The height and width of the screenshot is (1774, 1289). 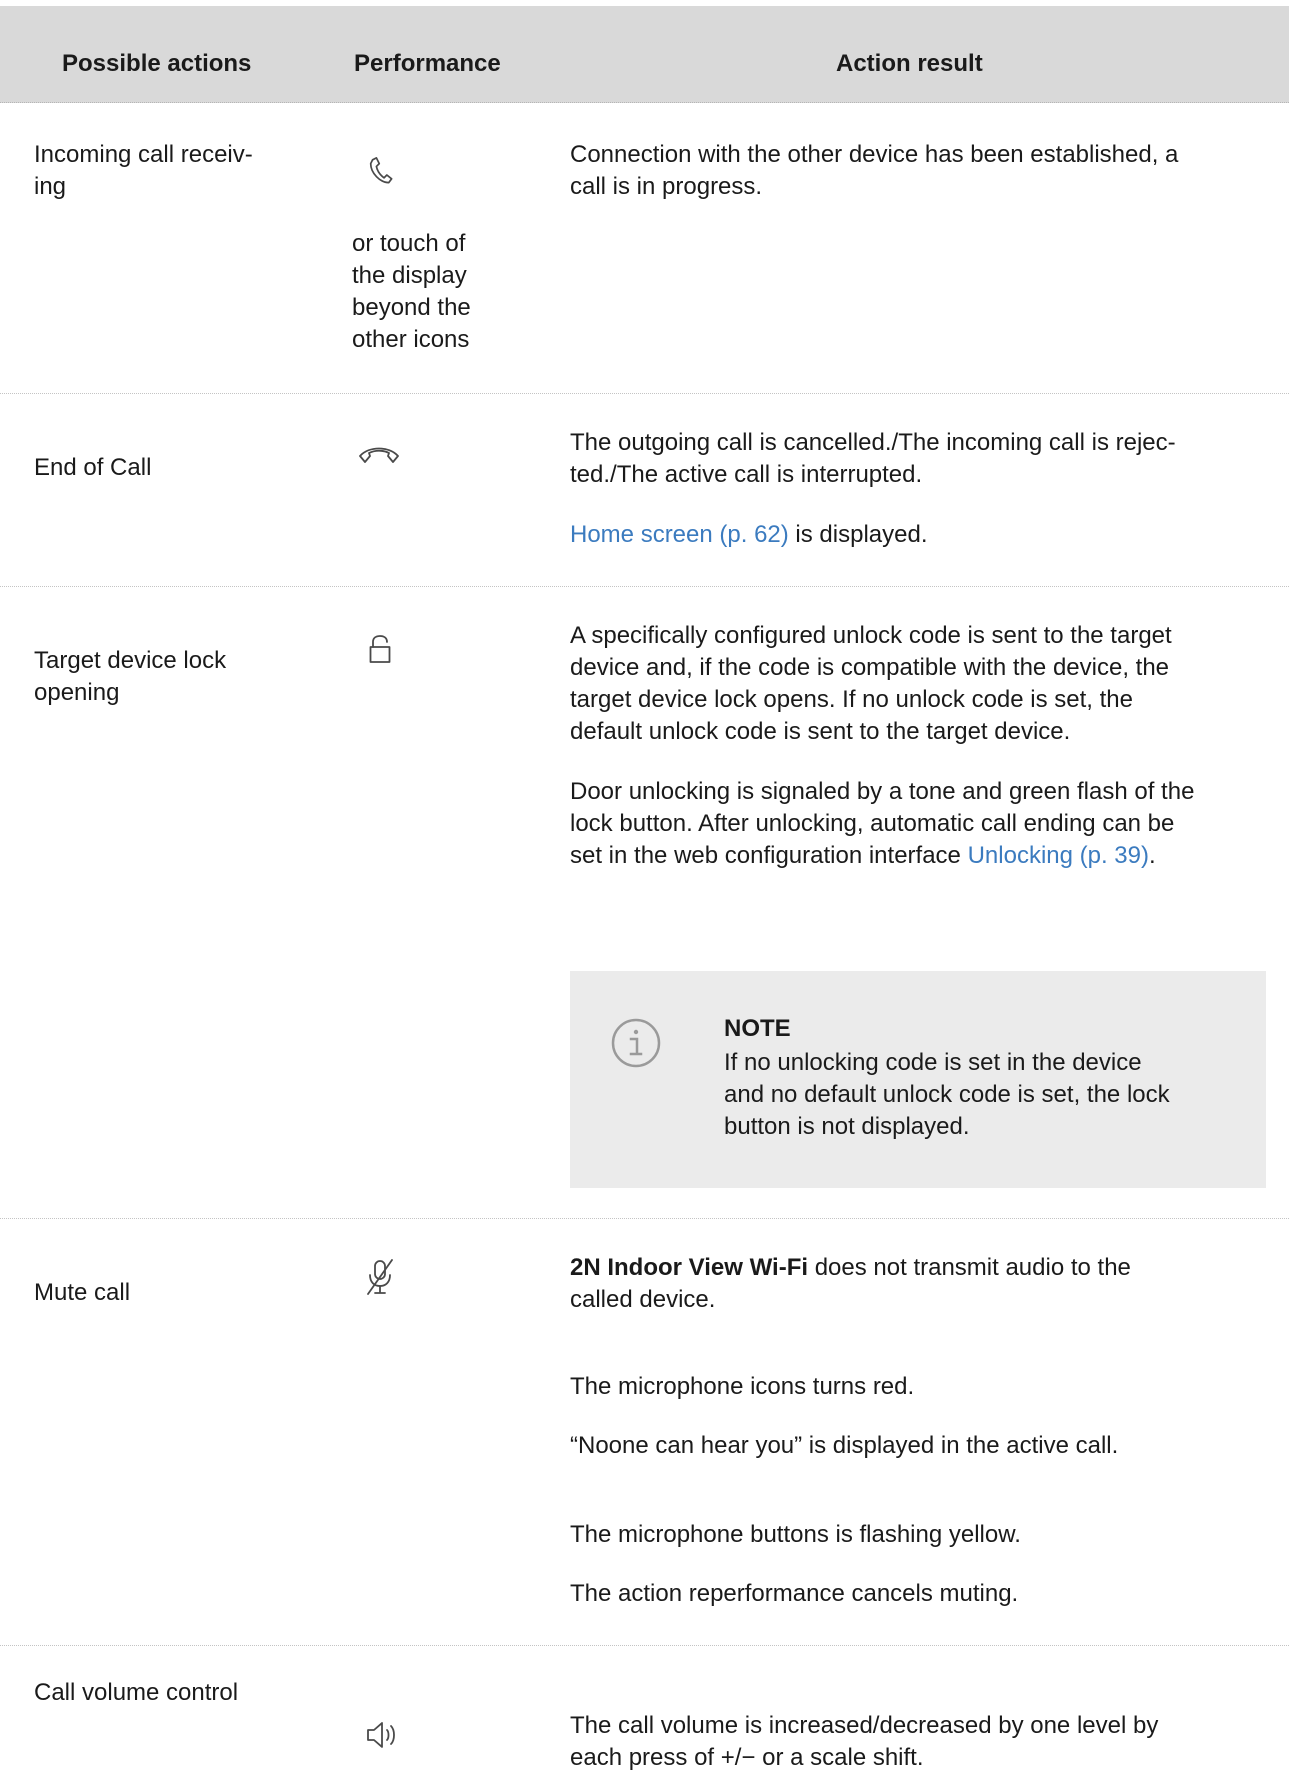 I want to click on unlocking-link: Unlocking (p. 39), so click(x=1058, y=855).